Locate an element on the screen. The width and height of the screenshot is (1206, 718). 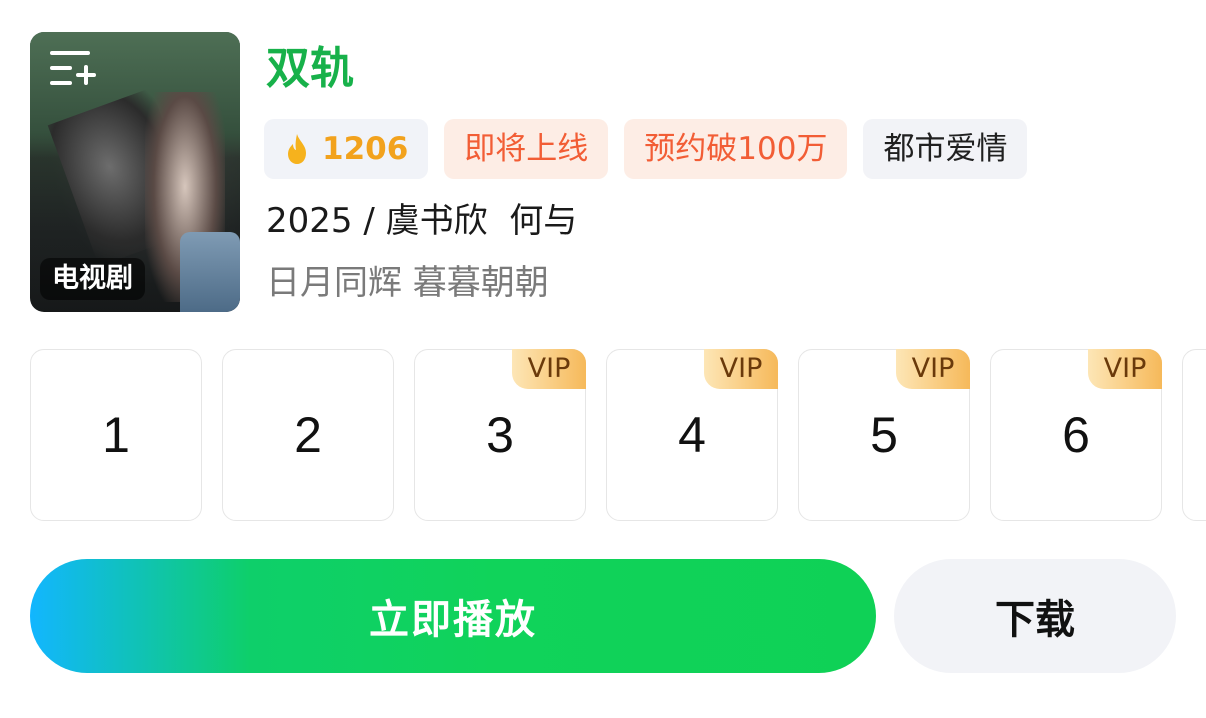
episode-item: 3 VIP is located at coordinates (500, 435).